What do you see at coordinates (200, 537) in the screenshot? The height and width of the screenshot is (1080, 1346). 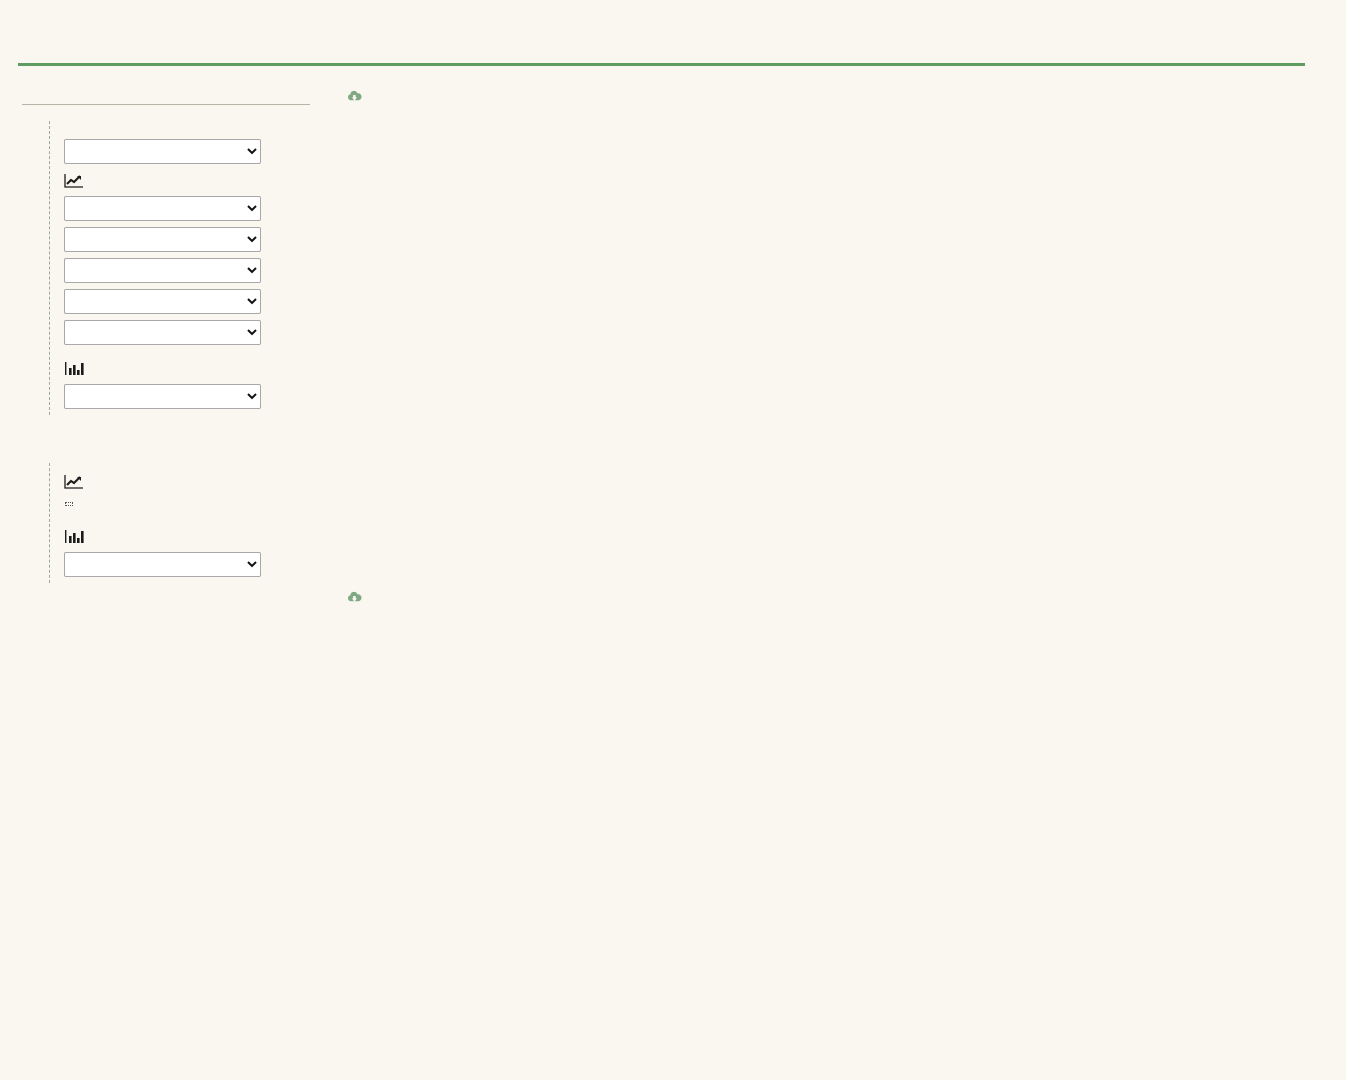 I see `total-to-date-heading-roi` at bounding box center [200, 537].